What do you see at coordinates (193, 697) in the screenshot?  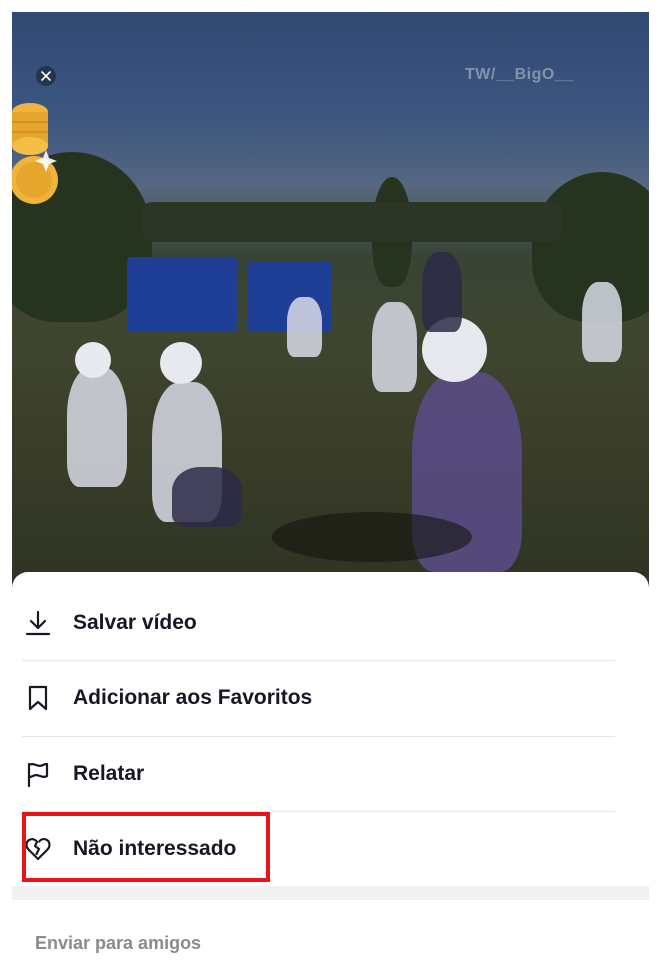 I see `add-favorites-label: Adicionar aos Favoritos` at bounding box center [193, 697].